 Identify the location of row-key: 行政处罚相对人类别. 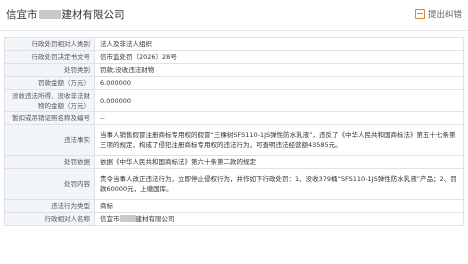
(49, 44).